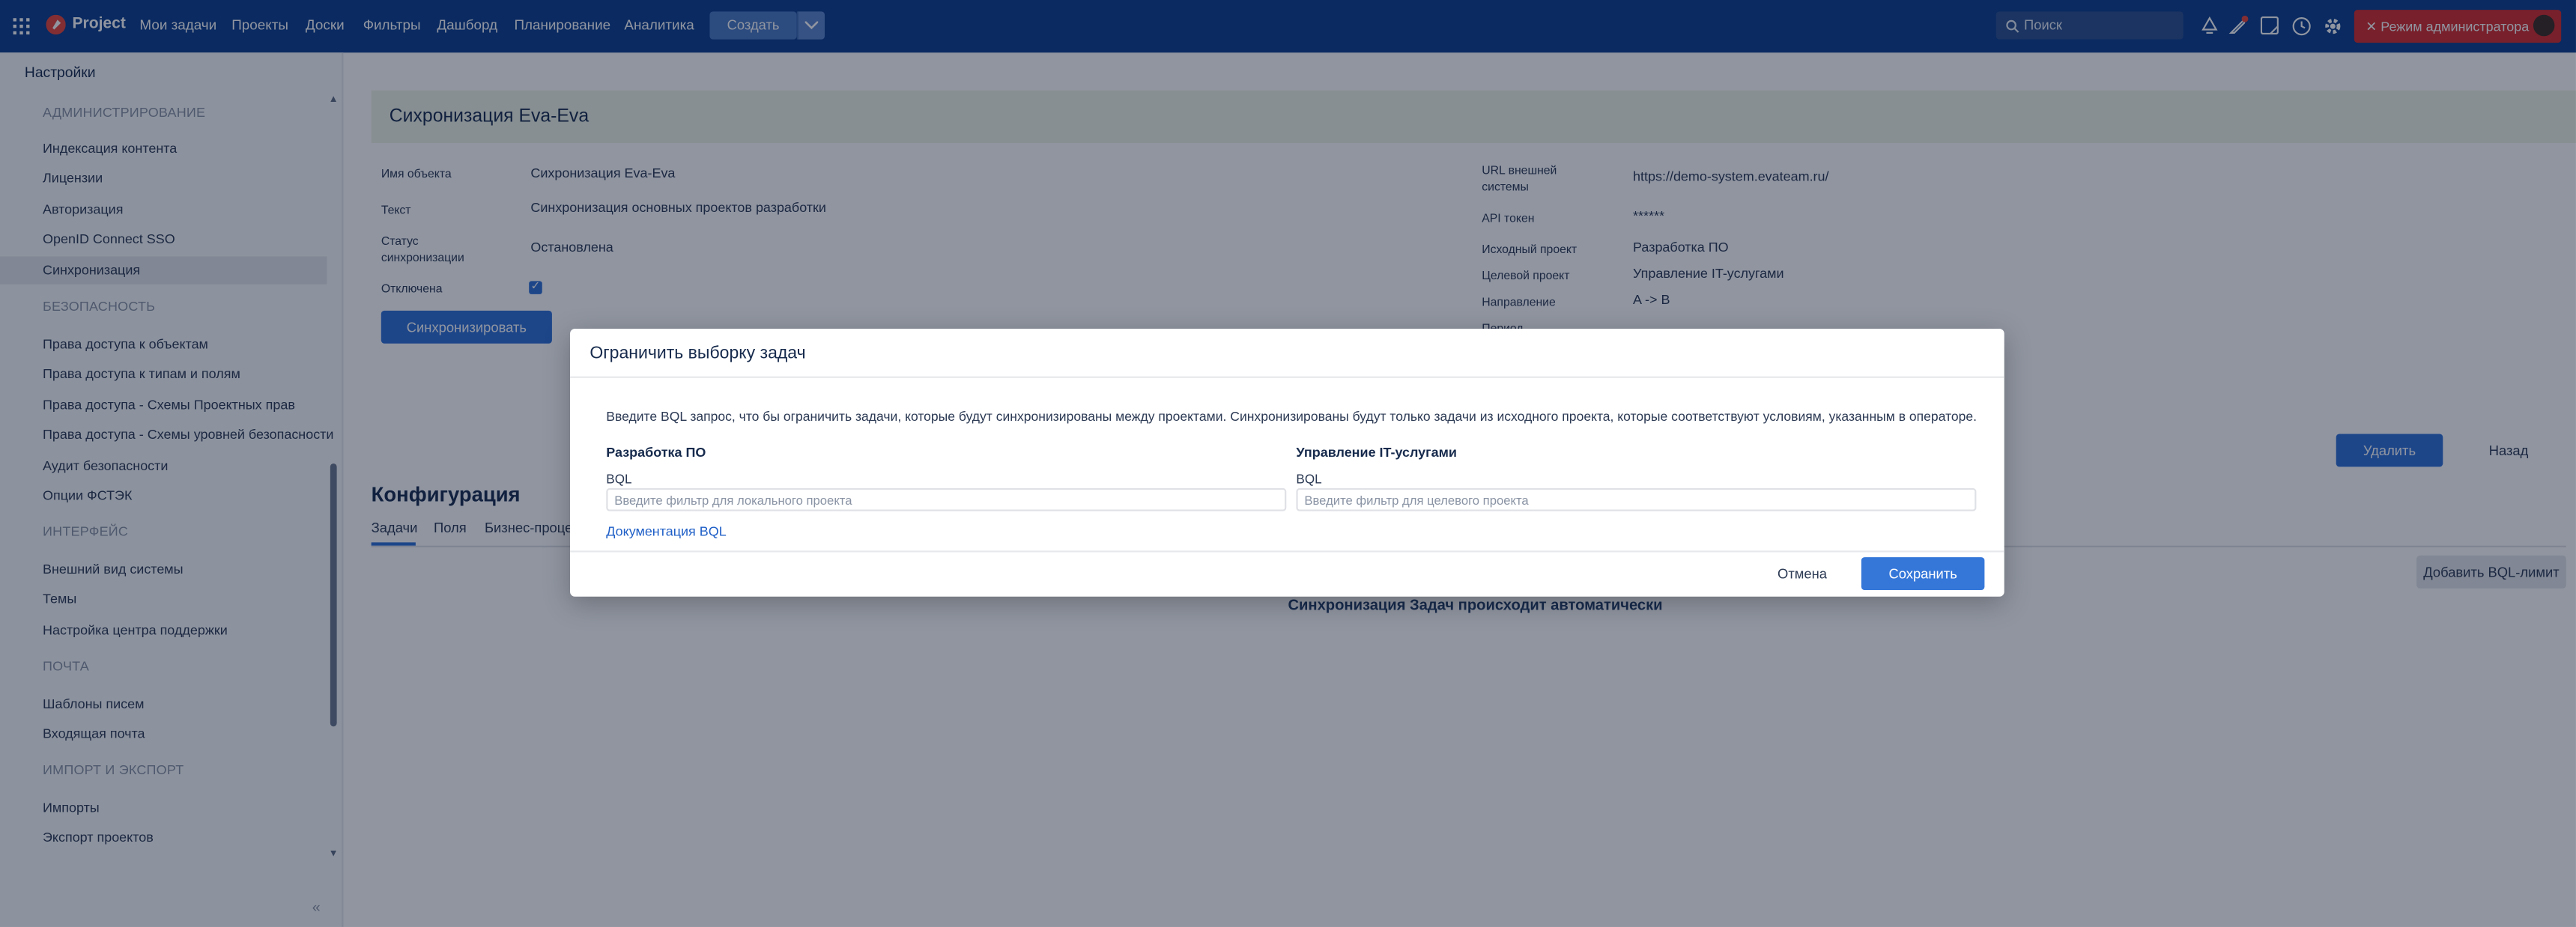 This screenshot has height=927, width=2576. I want to click on cancel-button: Отмена, so click(1802, 573).